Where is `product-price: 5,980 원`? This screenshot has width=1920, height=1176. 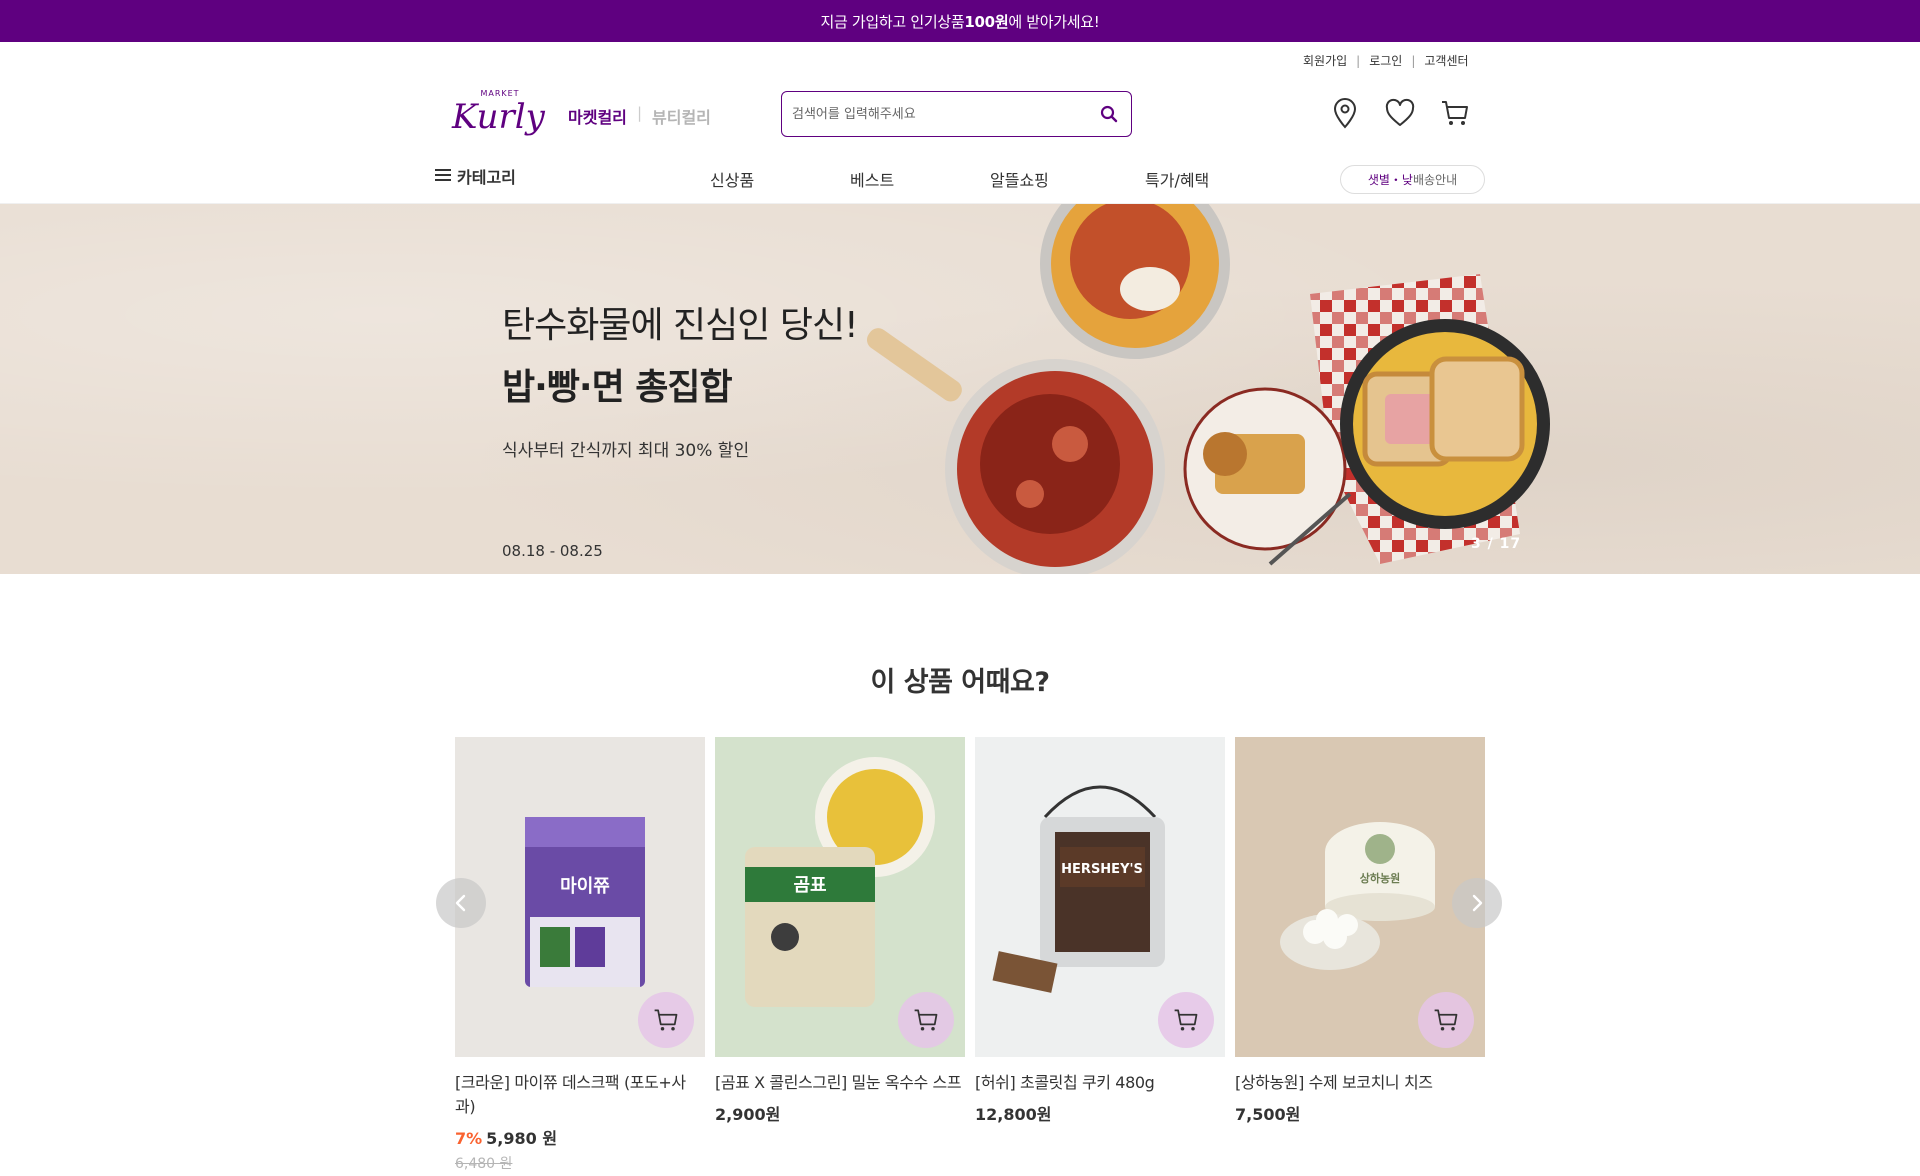
product-price: 5,980 원 is located at coordinates (522, 1138).